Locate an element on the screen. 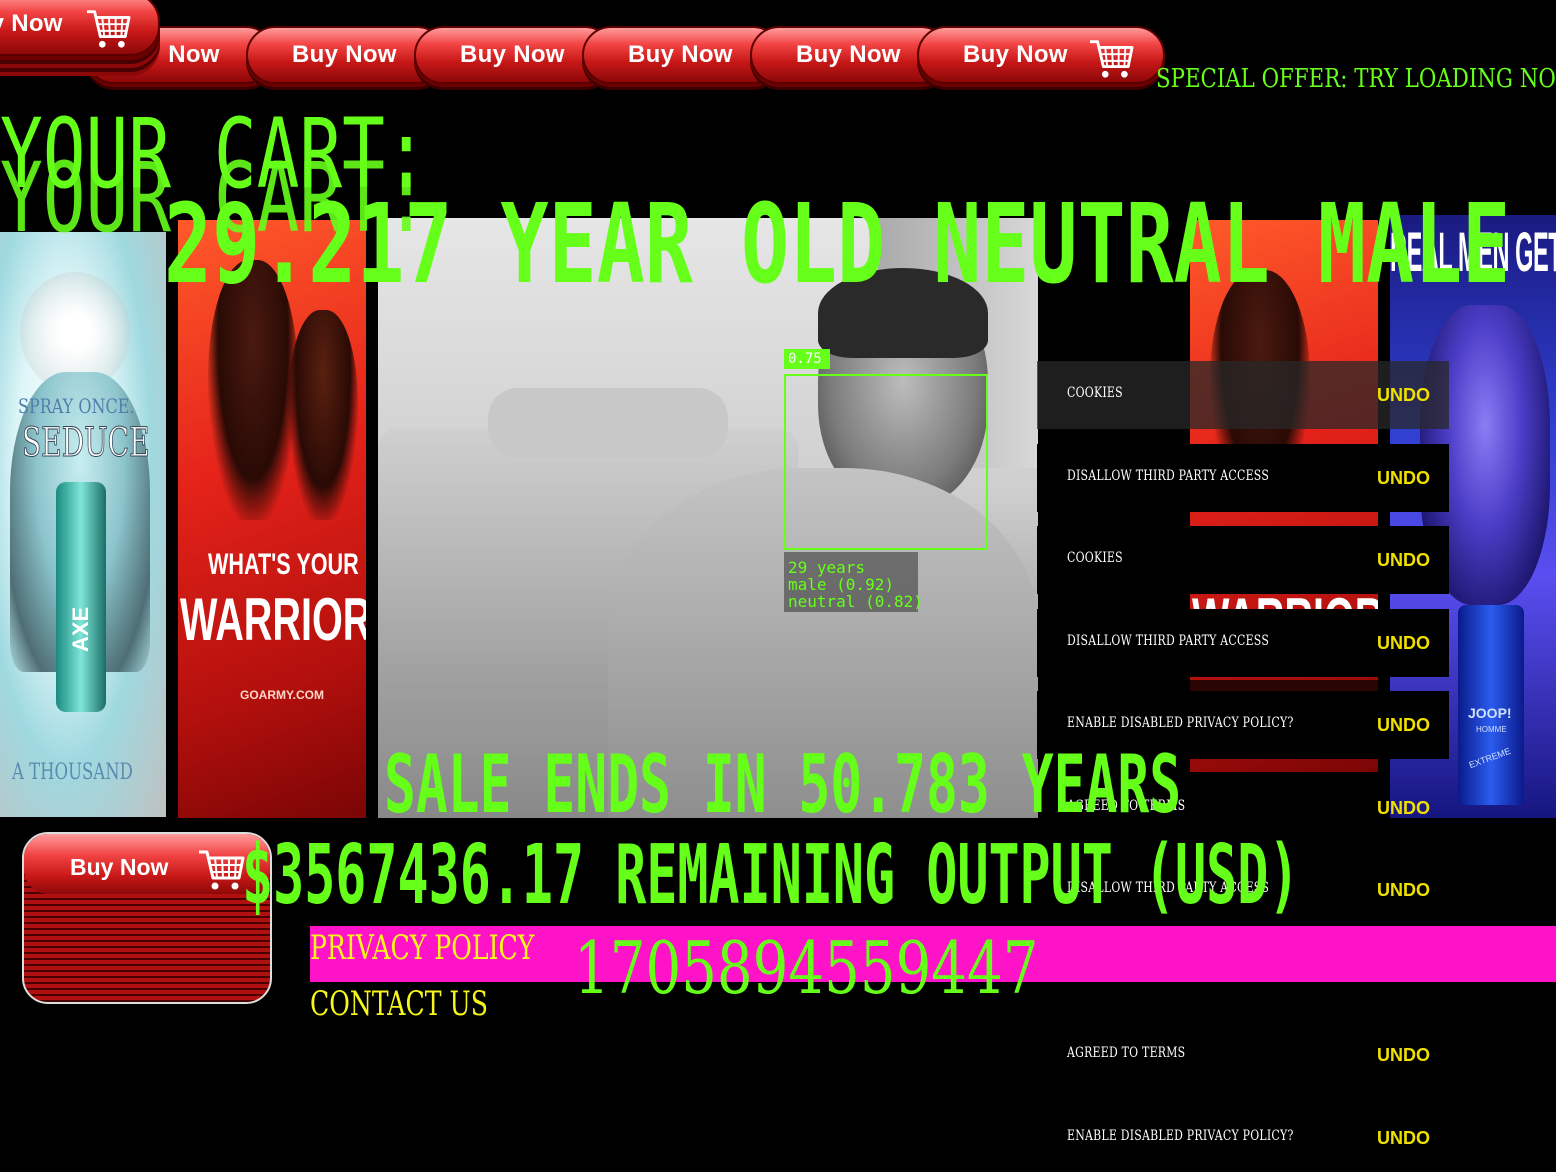 The image size is (1556, 1172). ad-text: SEDUCE is located at coordinates (86, 443).